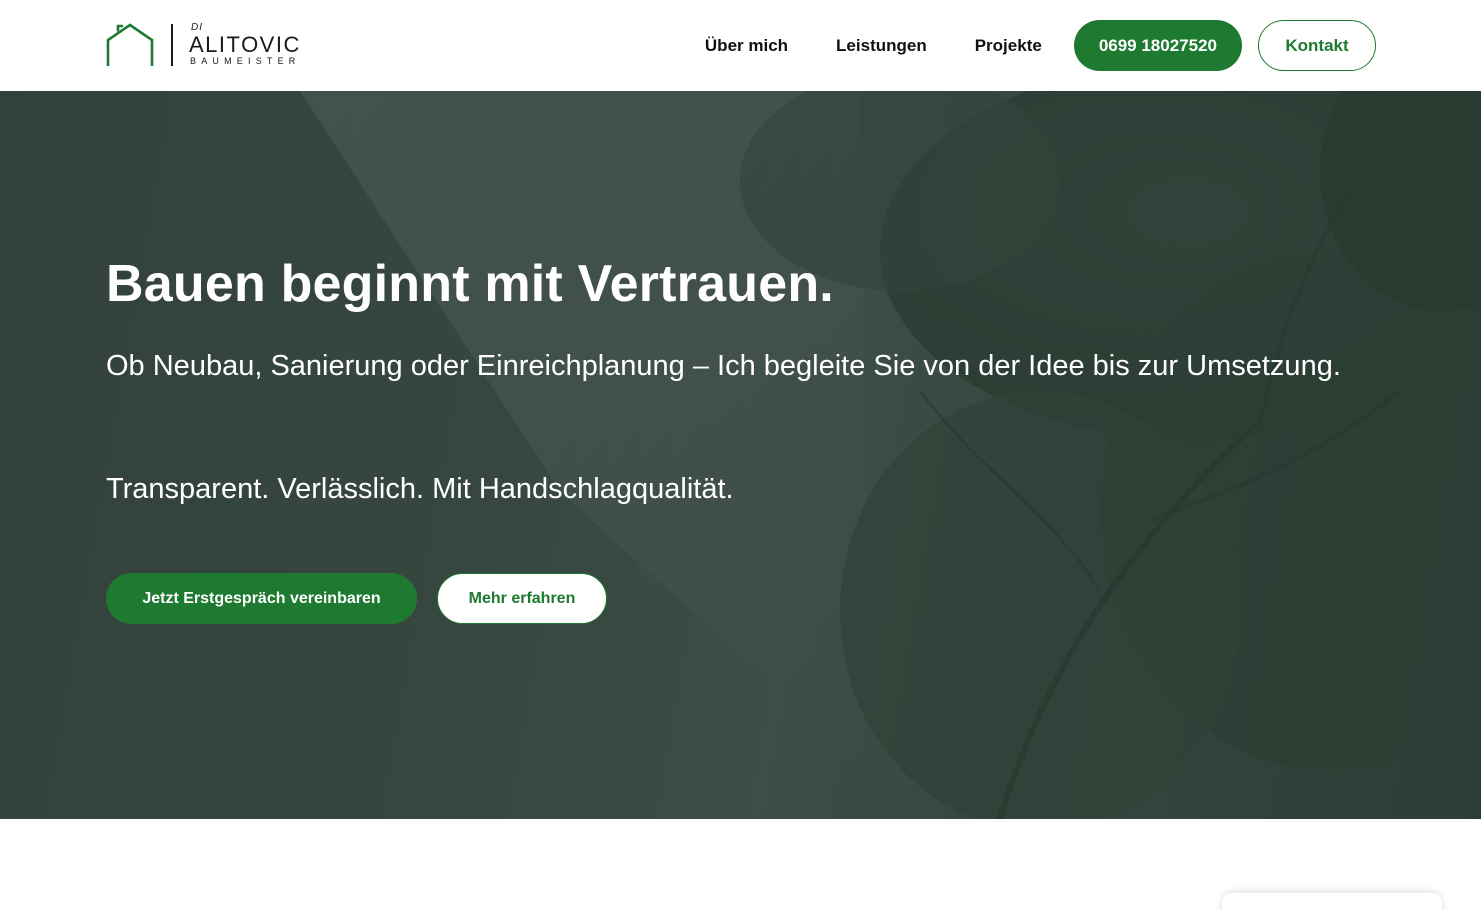 The width and height of the screenshot is (1481, 910). I want to click on logo-subtitle: BAUMEISTER, so click(245, 61).